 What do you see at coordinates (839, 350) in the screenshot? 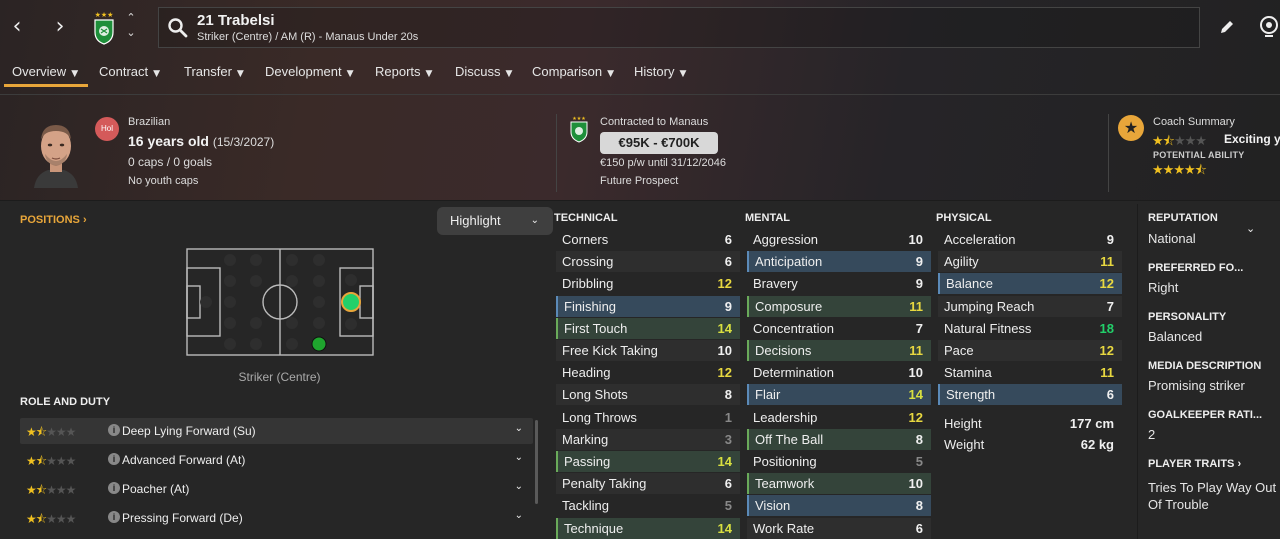
I see `attribute-row: Decisions 11` at bounding box center [839, 350].